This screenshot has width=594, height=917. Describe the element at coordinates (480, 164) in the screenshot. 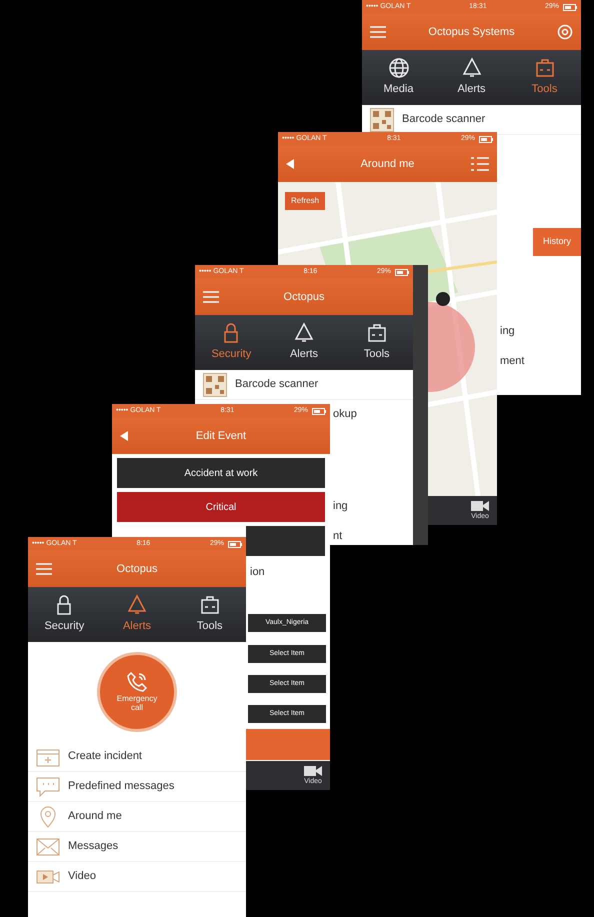

I see `list-icon` at that location.